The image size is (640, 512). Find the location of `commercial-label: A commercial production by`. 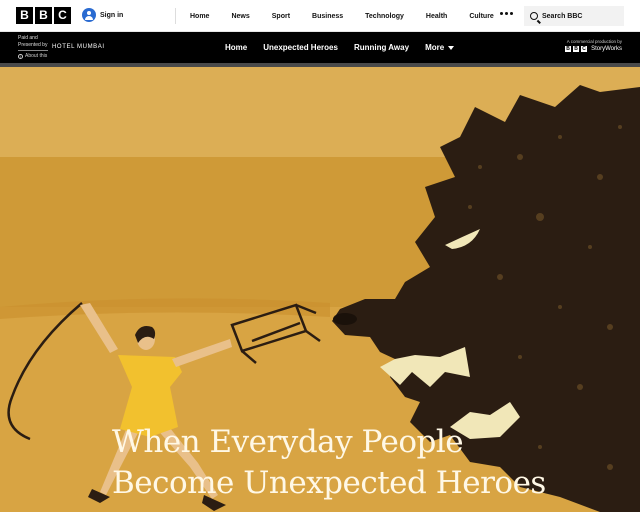

commercial-label: A commercial production by is located at coordinates (594, 41).